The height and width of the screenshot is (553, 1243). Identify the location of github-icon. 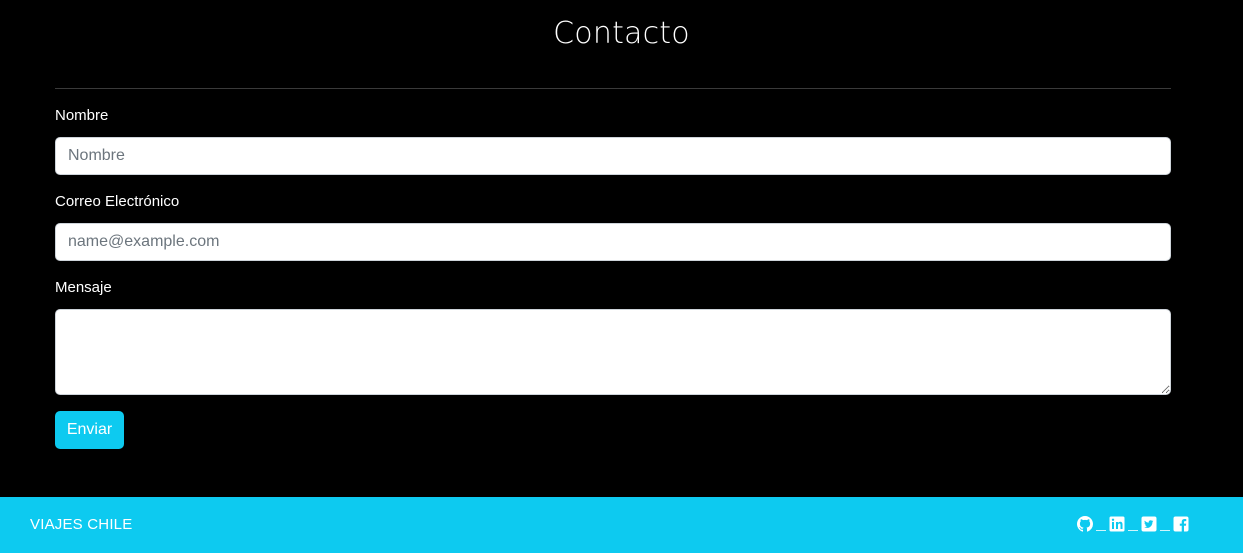
(1085, 524).